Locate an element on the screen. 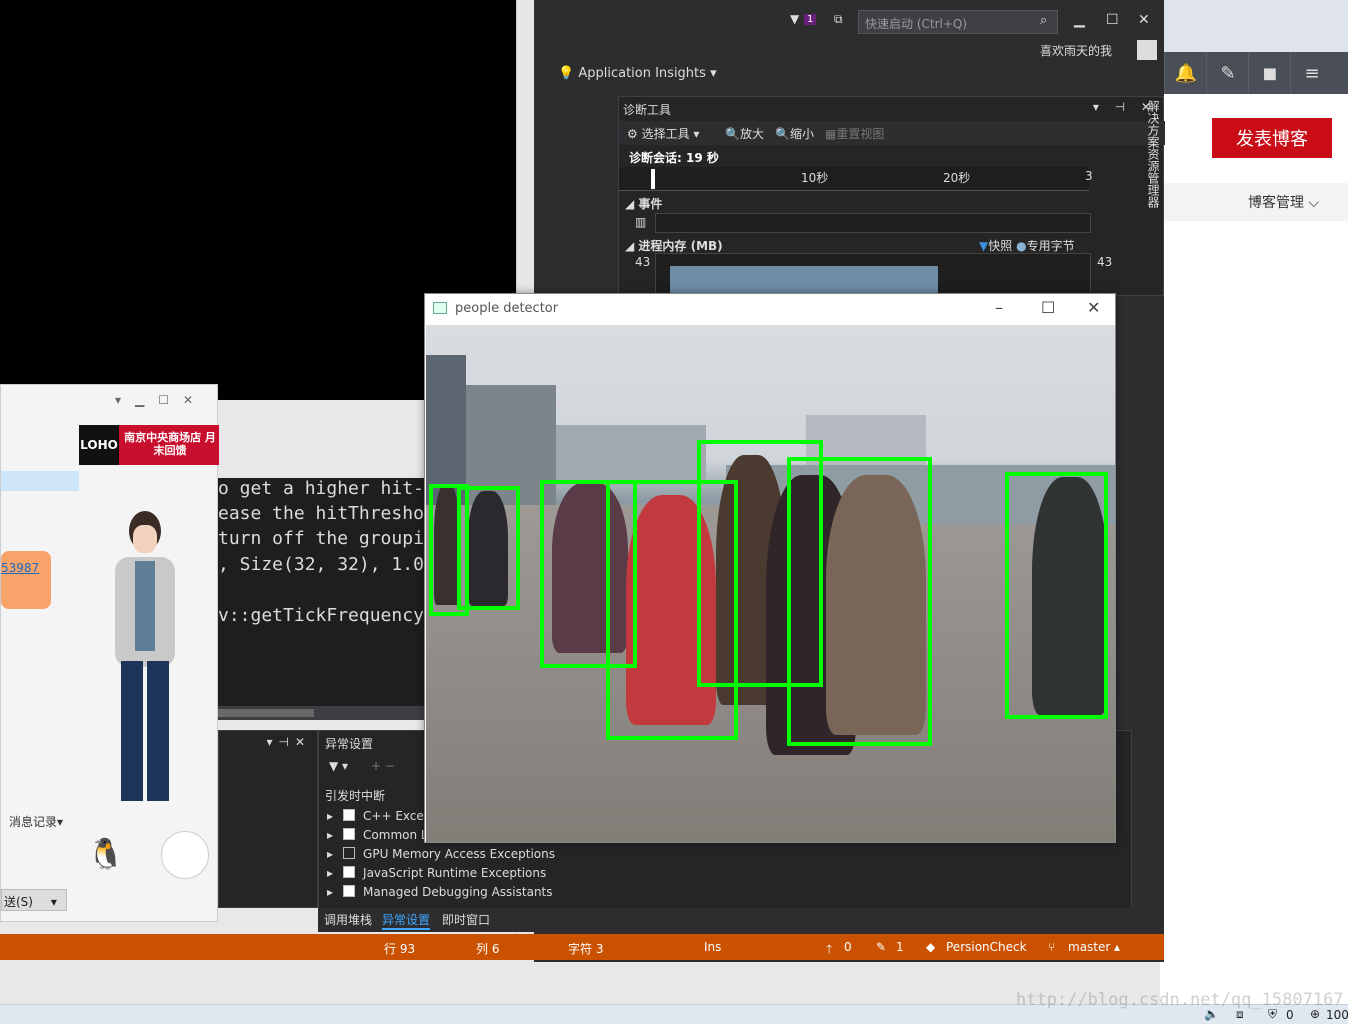 This screenshot has width=1348, height=1024. building is located at coordinates (446, 430).